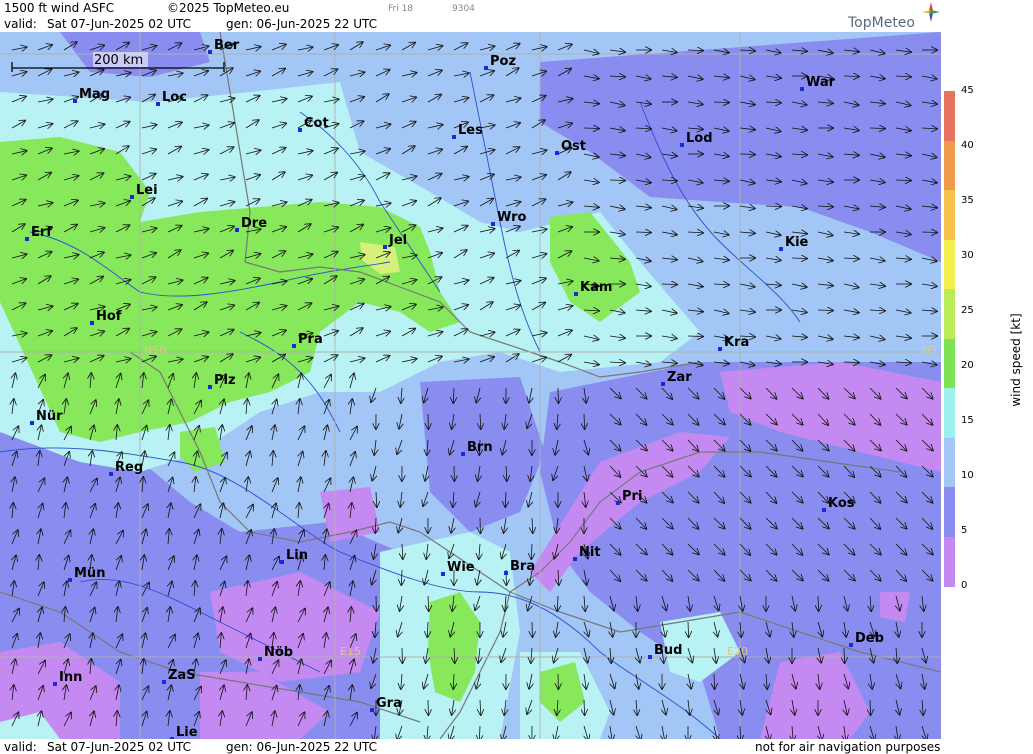 The image size is (1033, 754). Describe the element at coordinates (187, 732) in the screenshot. I see `city-label: Lie` at that location.